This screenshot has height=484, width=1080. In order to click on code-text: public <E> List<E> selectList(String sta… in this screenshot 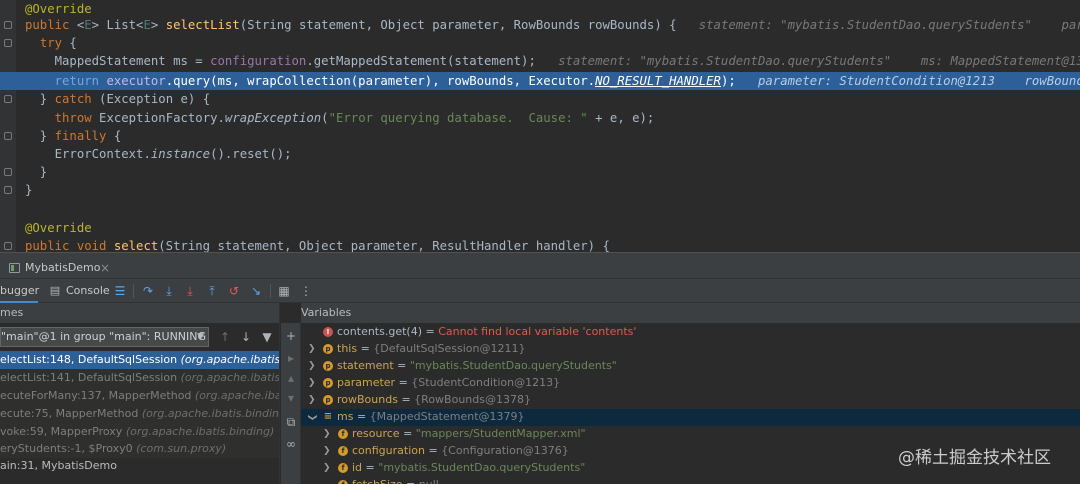, I will do `click(552, 25)`.